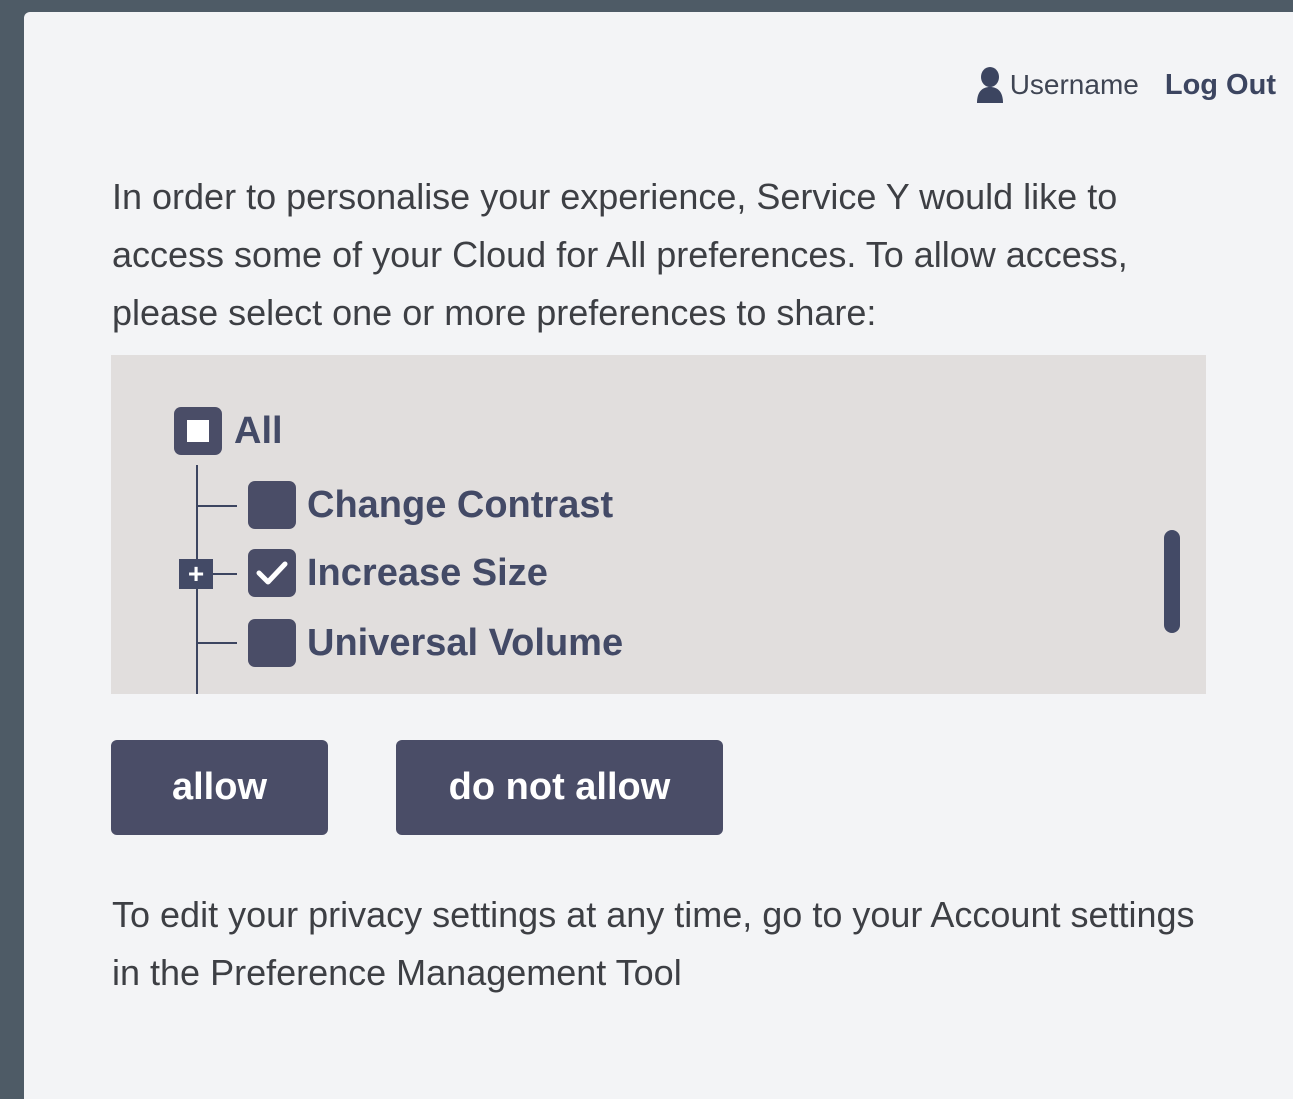 This screenshot has height=1099, width=1293. What do you see at coordinates (559, 787) in the screenshot?
I see `do-not-allow-button: do not allow` at bounding box center [559, 787].